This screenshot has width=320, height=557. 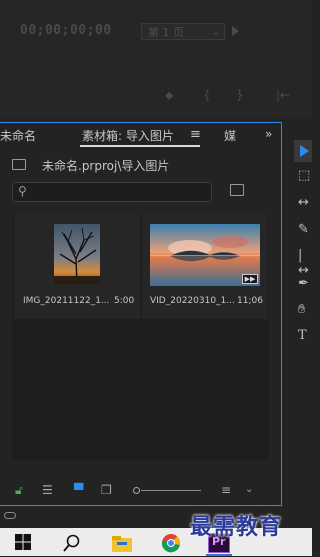 What do you see at coordinates (47, 490) in the screenshot?
I see `list-view-icon: ☰` at bounding box center [47, 490].